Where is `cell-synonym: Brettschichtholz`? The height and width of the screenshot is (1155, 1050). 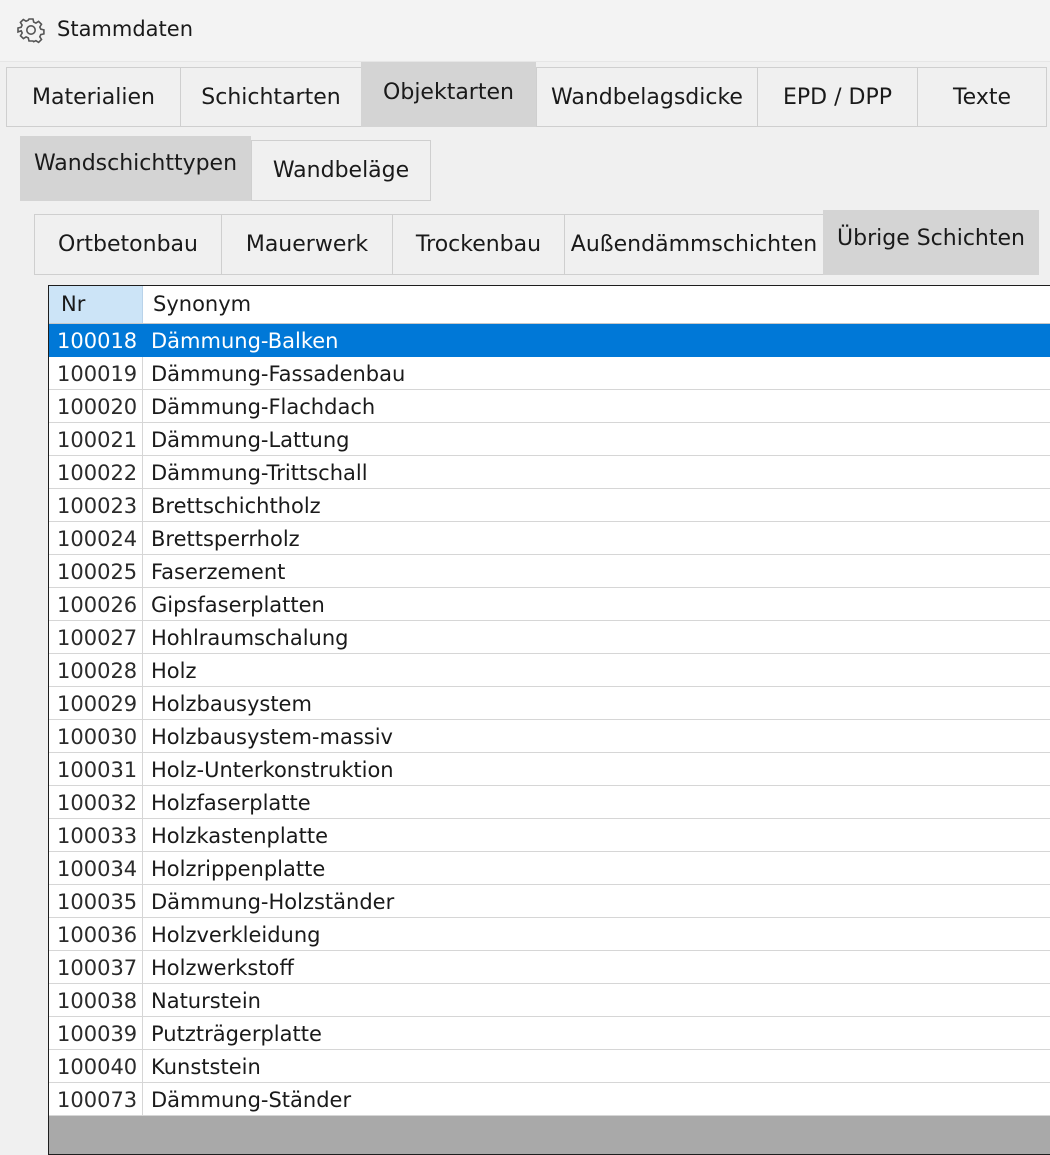
cell-synonym: Brettschichtholz is located at coordinates (236, 506).